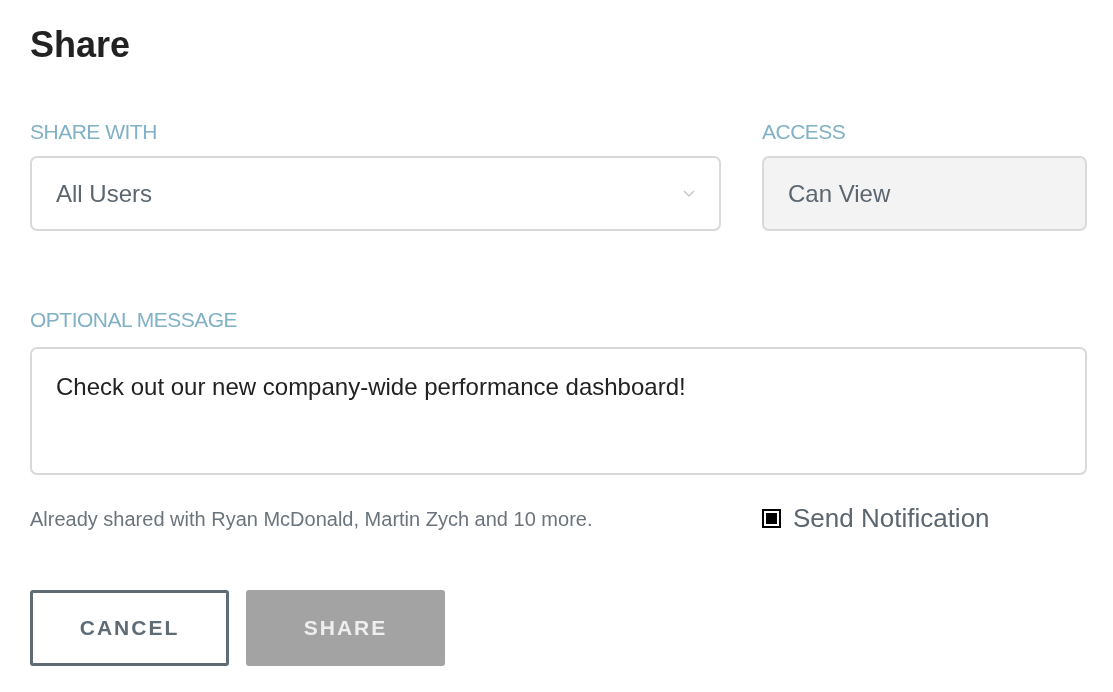 The image size is (1113, 692). Describe the element at coordinates (312, 519) in the screenshot. I see `shared-with-text: Already shared with Ryan McDonald, Martin Zych and 10 more.` at that location.